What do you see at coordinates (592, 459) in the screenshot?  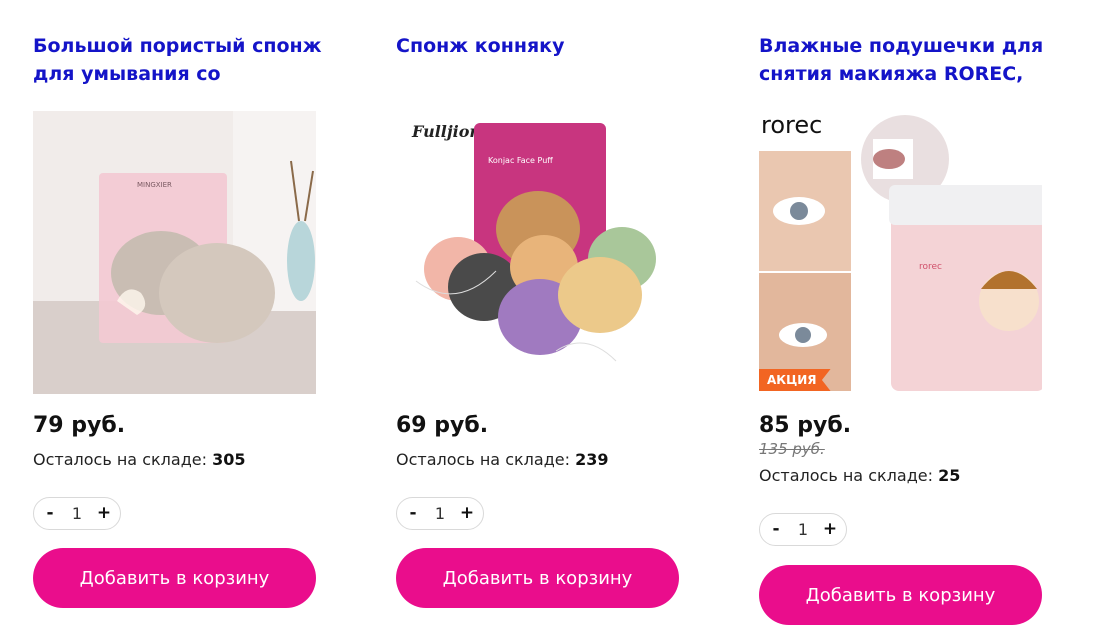 I see `stock-count: 239` at bounding box center [592, 459].